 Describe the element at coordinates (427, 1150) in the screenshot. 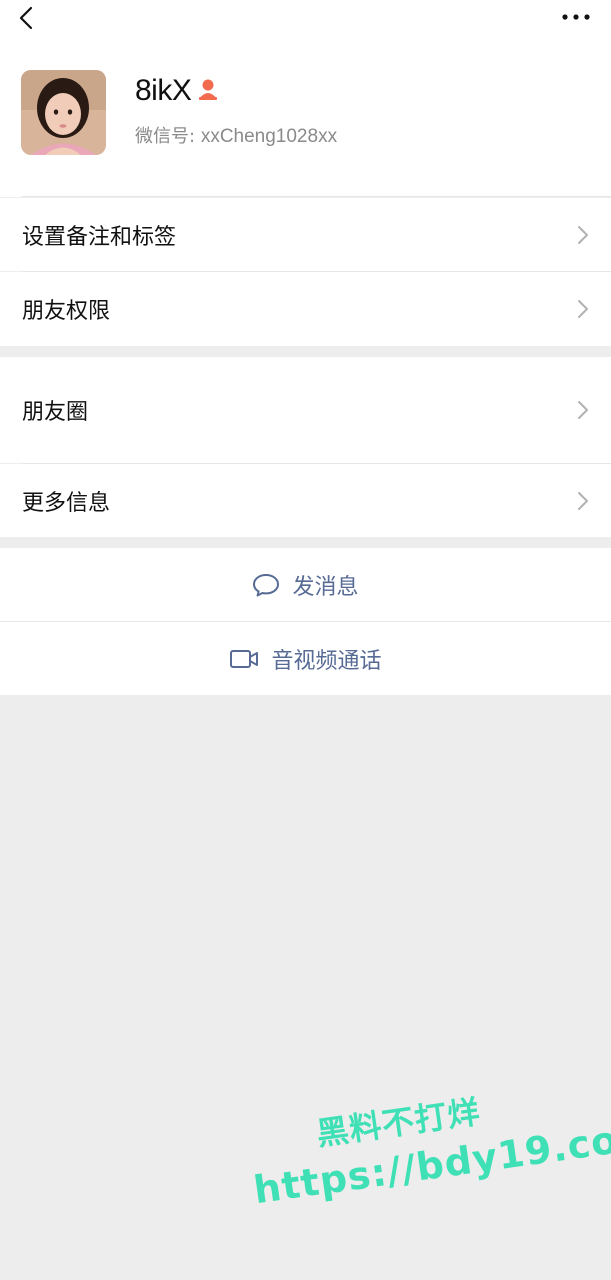

I see `watermark: 黑料不打烊 https://bdy19.co` at that location.